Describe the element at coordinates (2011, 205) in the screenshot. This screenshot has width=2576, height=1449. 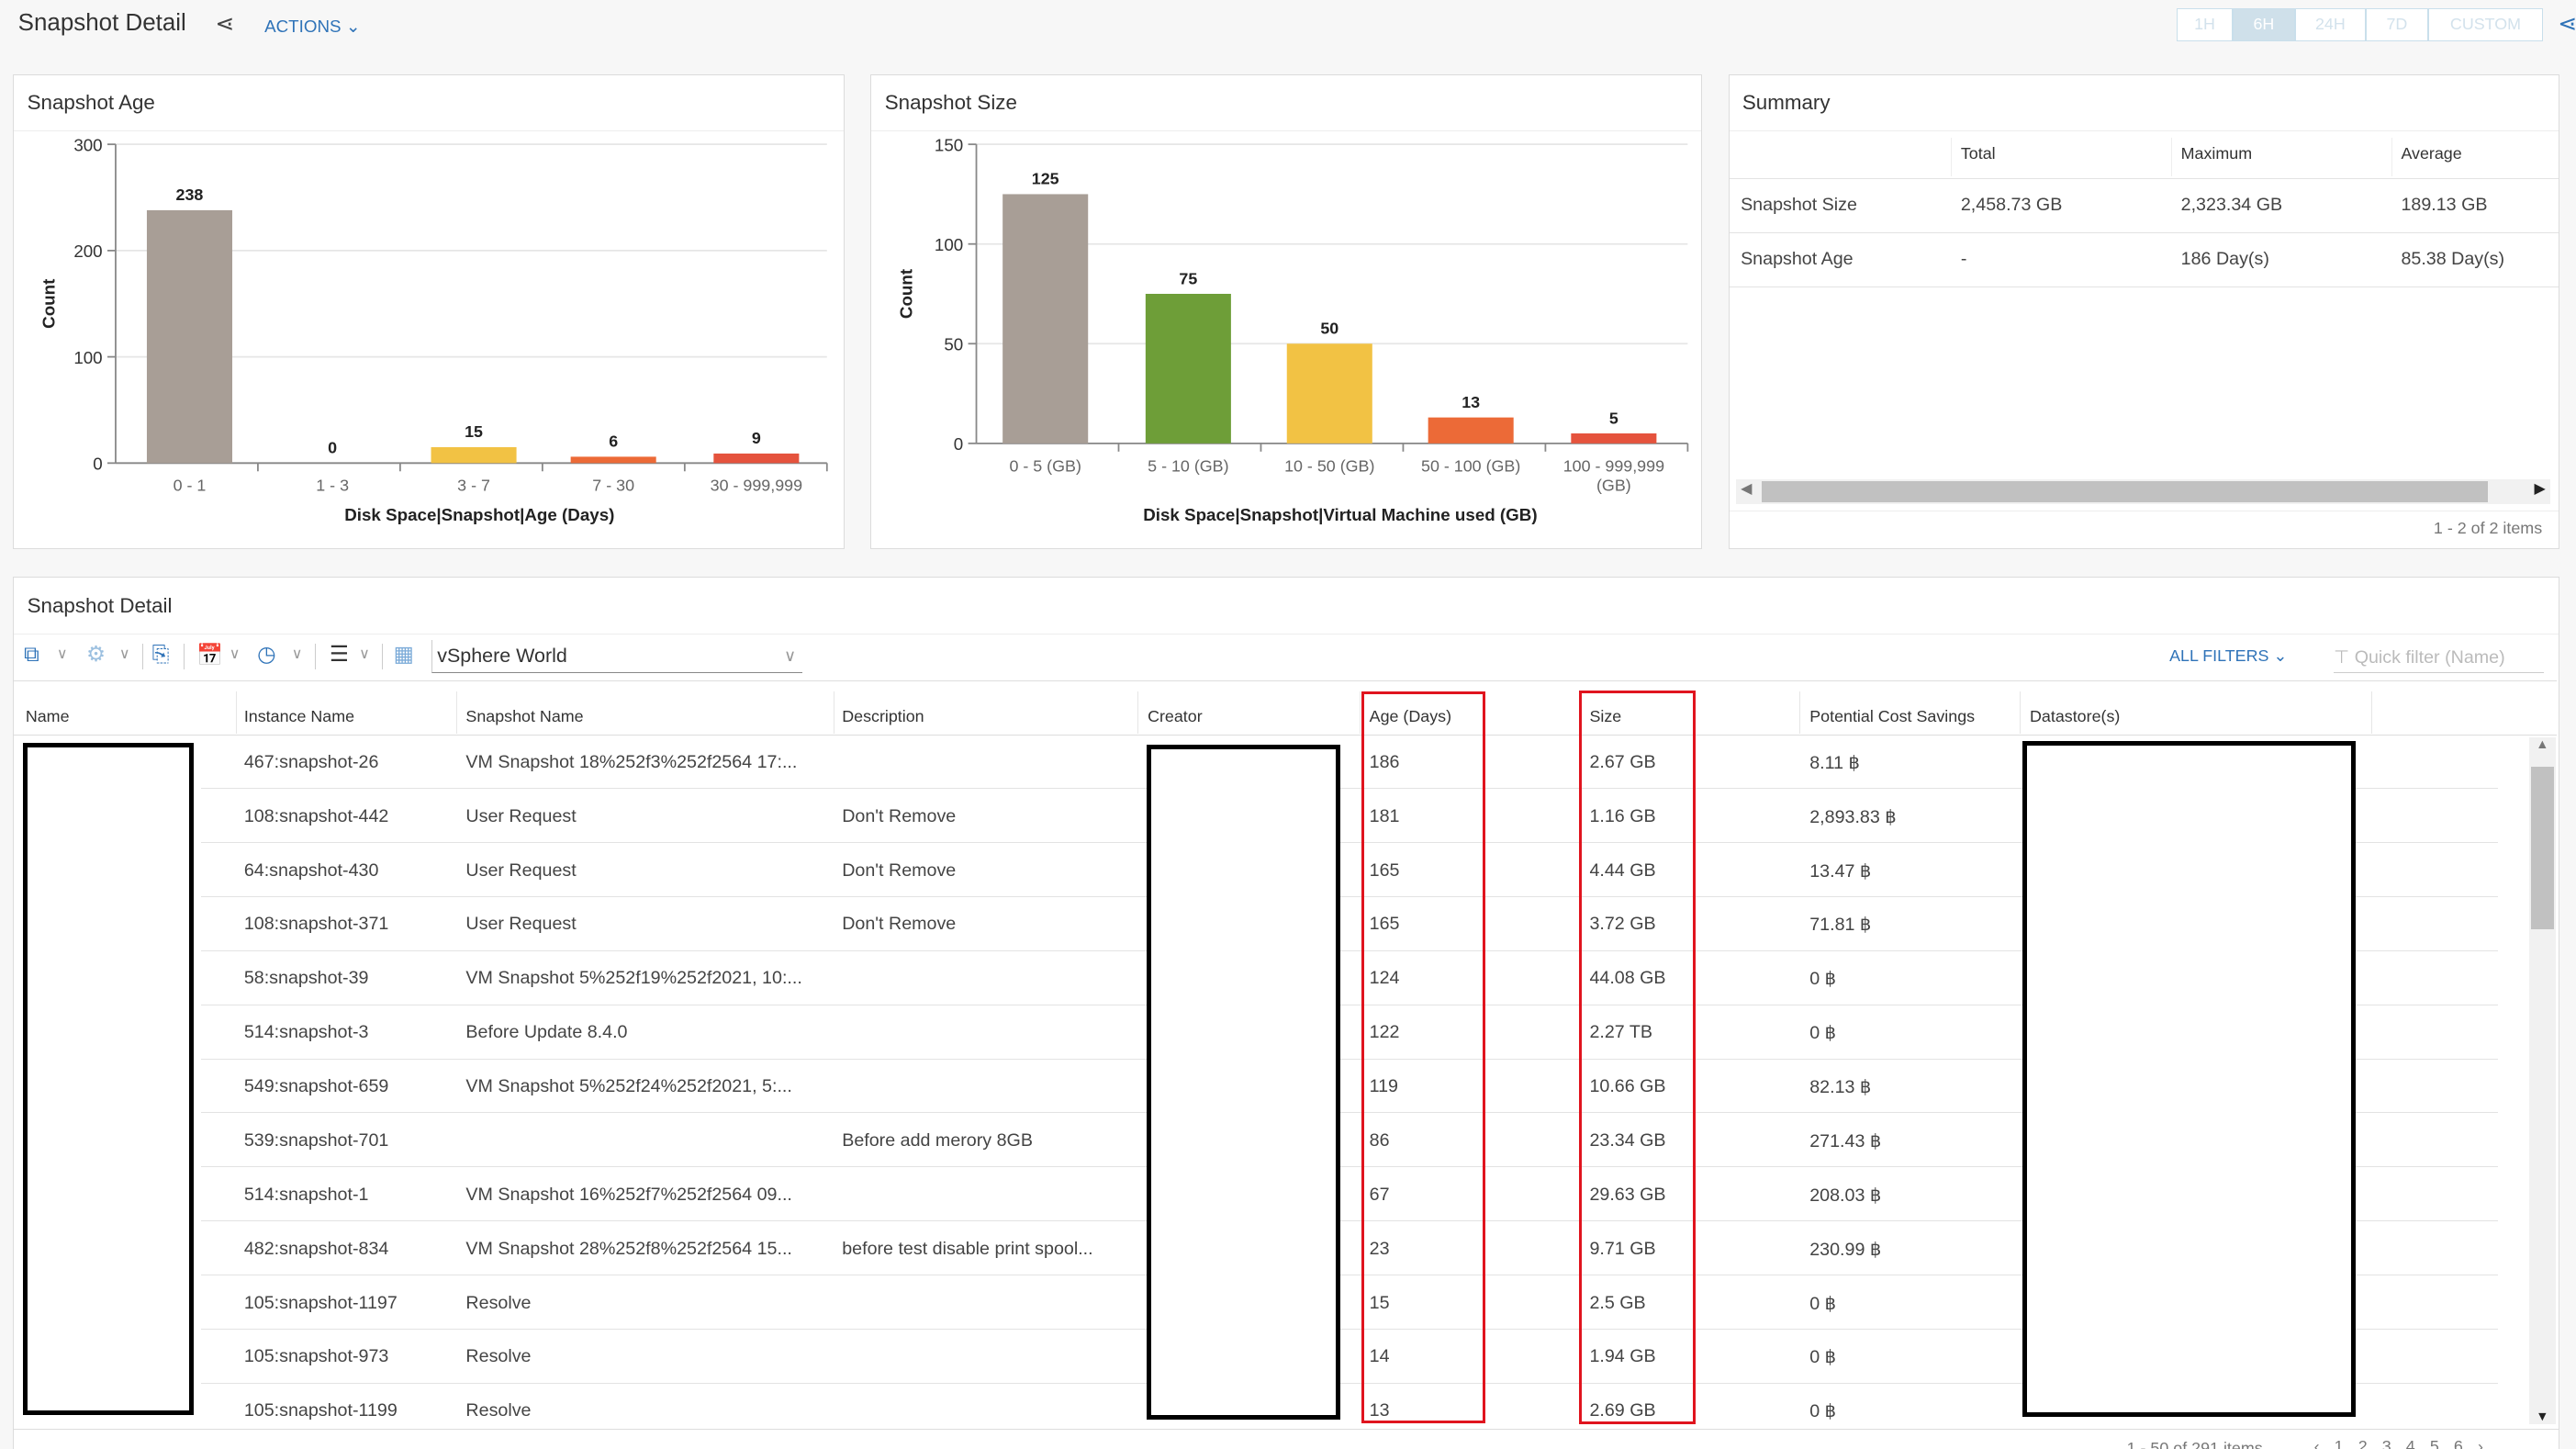
I see `summary-cell: 2,458.73 GB` at that location.